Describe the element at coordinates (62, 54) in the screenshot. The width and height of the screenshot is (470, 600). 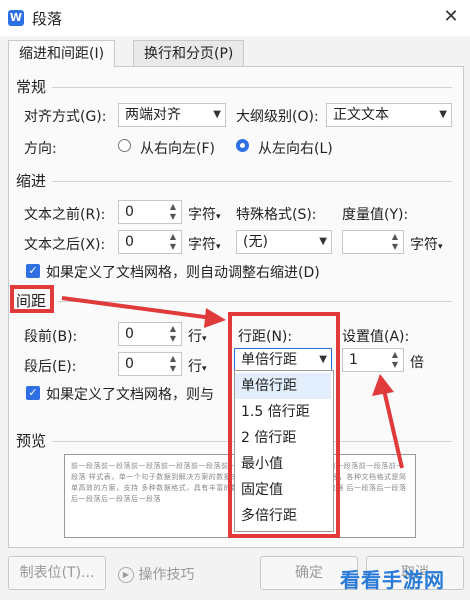
I see `tab-indent-spacing: 缩进和间距(I)` at that location.